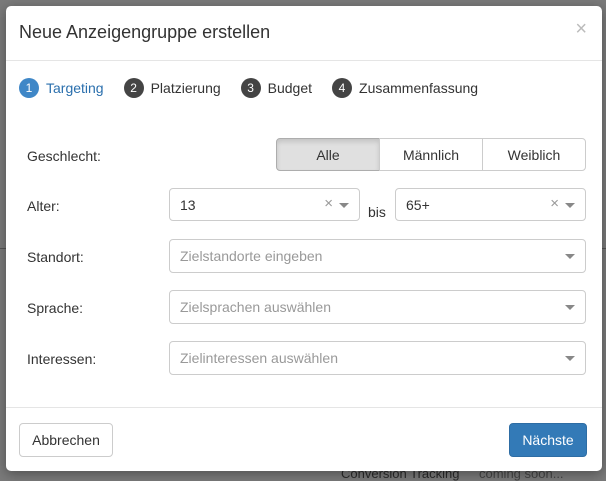 This screenshot has height=481, width=606. What do you see at coordinates (55, 308) in the screenshot?
I see `language-label: Sprache:` at bounding box center [55, 308].